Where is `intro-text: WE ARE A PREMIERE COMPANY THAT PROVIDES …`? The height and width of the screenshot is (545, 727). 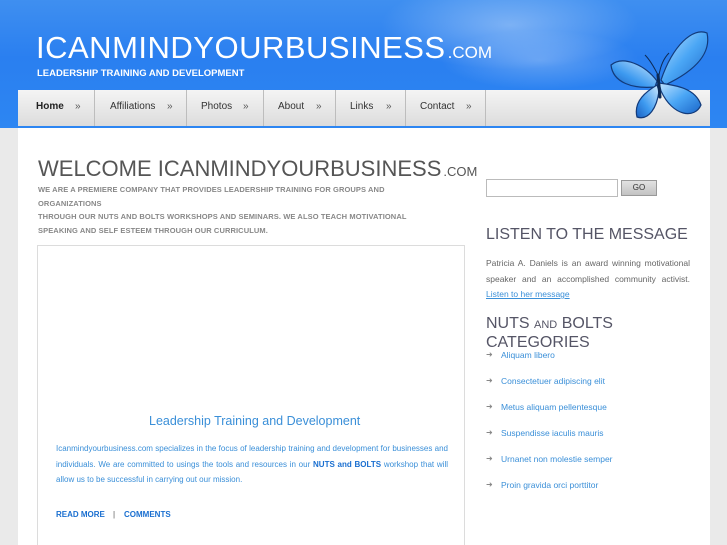 intro-text: WE ARE A PREMIERE COMPANY THAT PROVIDES … is located at coordinates (228, 210).